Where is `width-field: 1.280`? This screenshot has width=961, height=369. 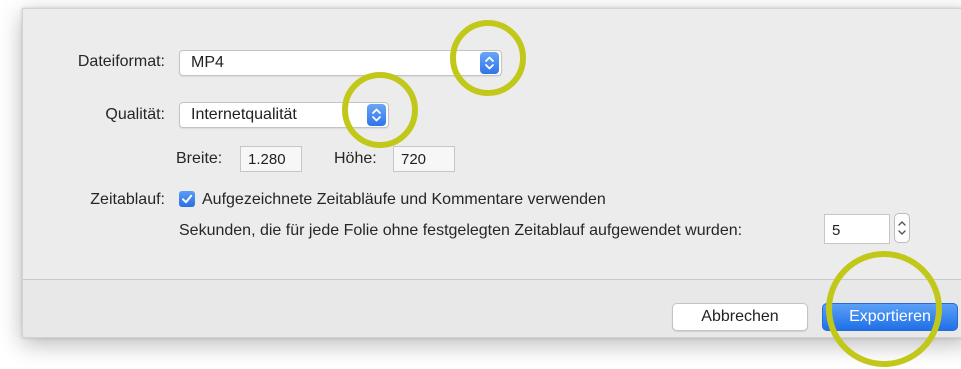
width-field: 1.280 is located at coordinates (271, 159).